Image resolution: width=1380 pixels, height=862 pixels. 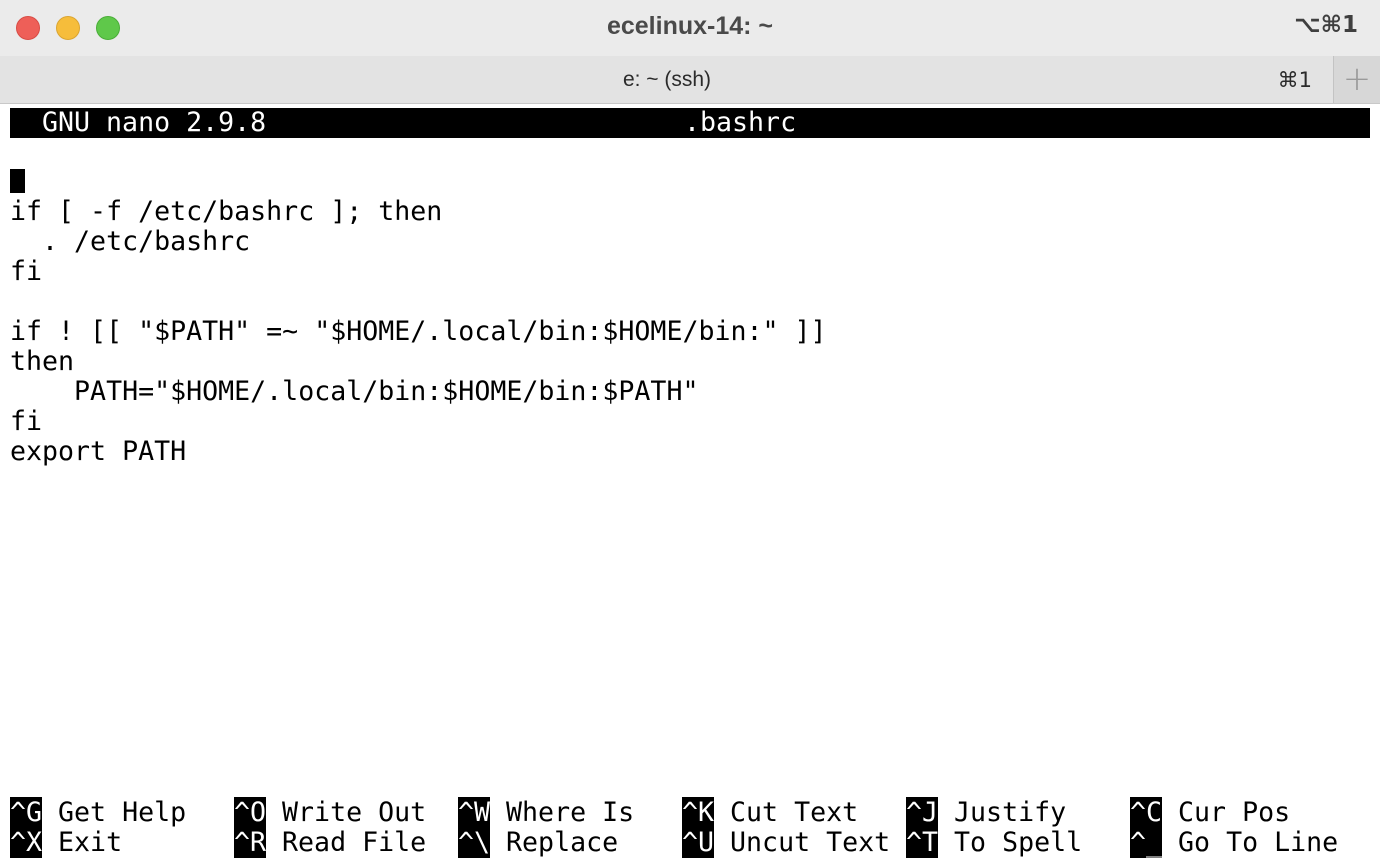 What do you see at coordinates (418, 182) in the screenshot?
I see `editor-line` at bounding box center [418, 182].